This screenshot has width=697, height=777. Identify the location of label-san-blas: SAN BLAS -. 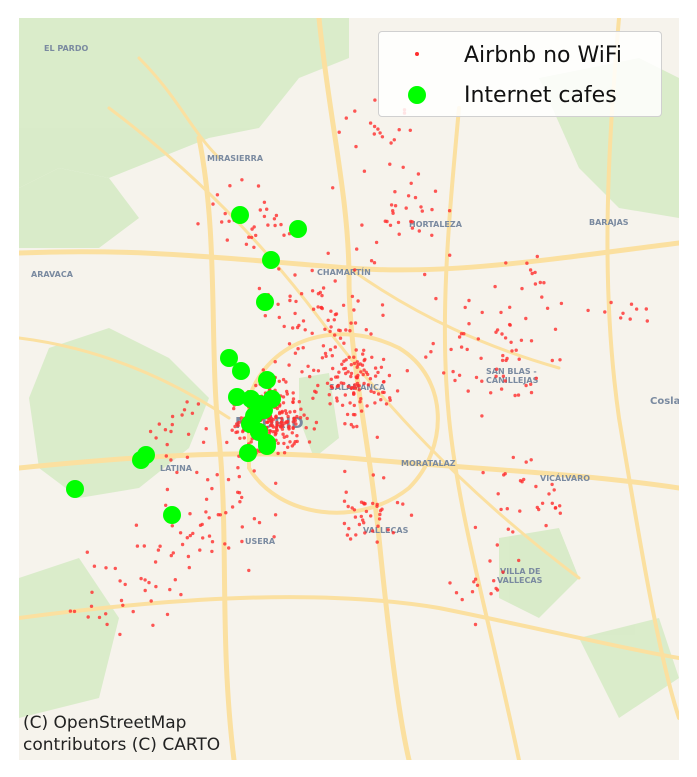
(511, 371).